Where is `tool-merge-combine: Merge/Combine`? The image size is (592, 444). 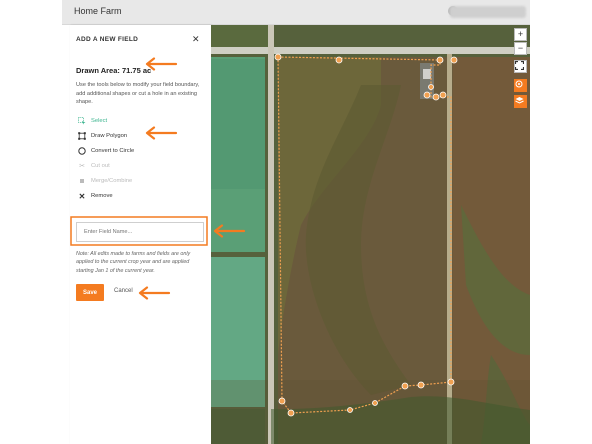 tool-merge-combine: Merge/Combine is located at coordinates (105, 181).